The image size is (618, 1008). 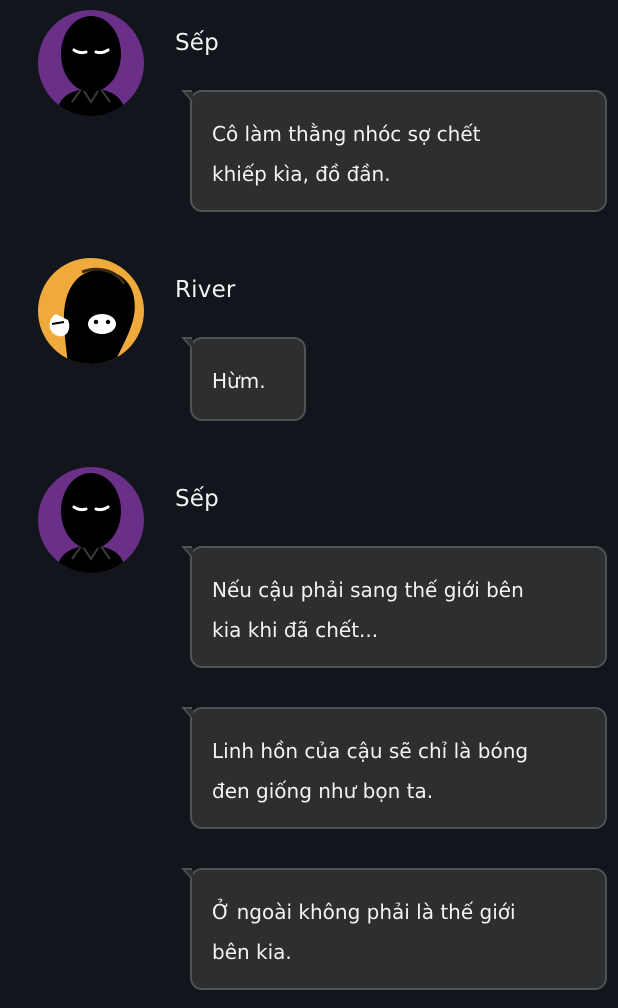 What do you see at coordinates (368, 590) in the screenshot?
I see `message-text-line: Nếu cậu phải sang thế giới bên` at bounding box center [368, 590].